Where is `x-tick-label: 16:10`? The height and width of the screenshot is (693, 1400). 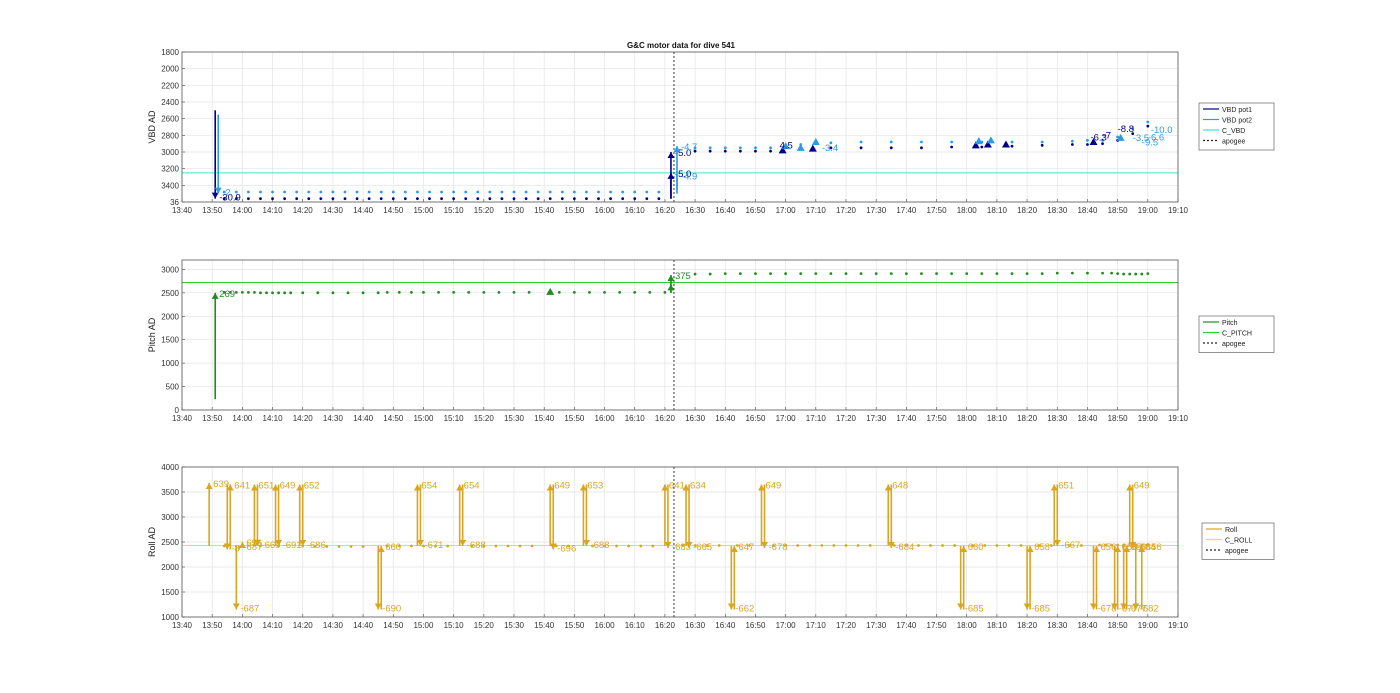 x-tick-label: 16:10 is located at coordinates (635, 625).